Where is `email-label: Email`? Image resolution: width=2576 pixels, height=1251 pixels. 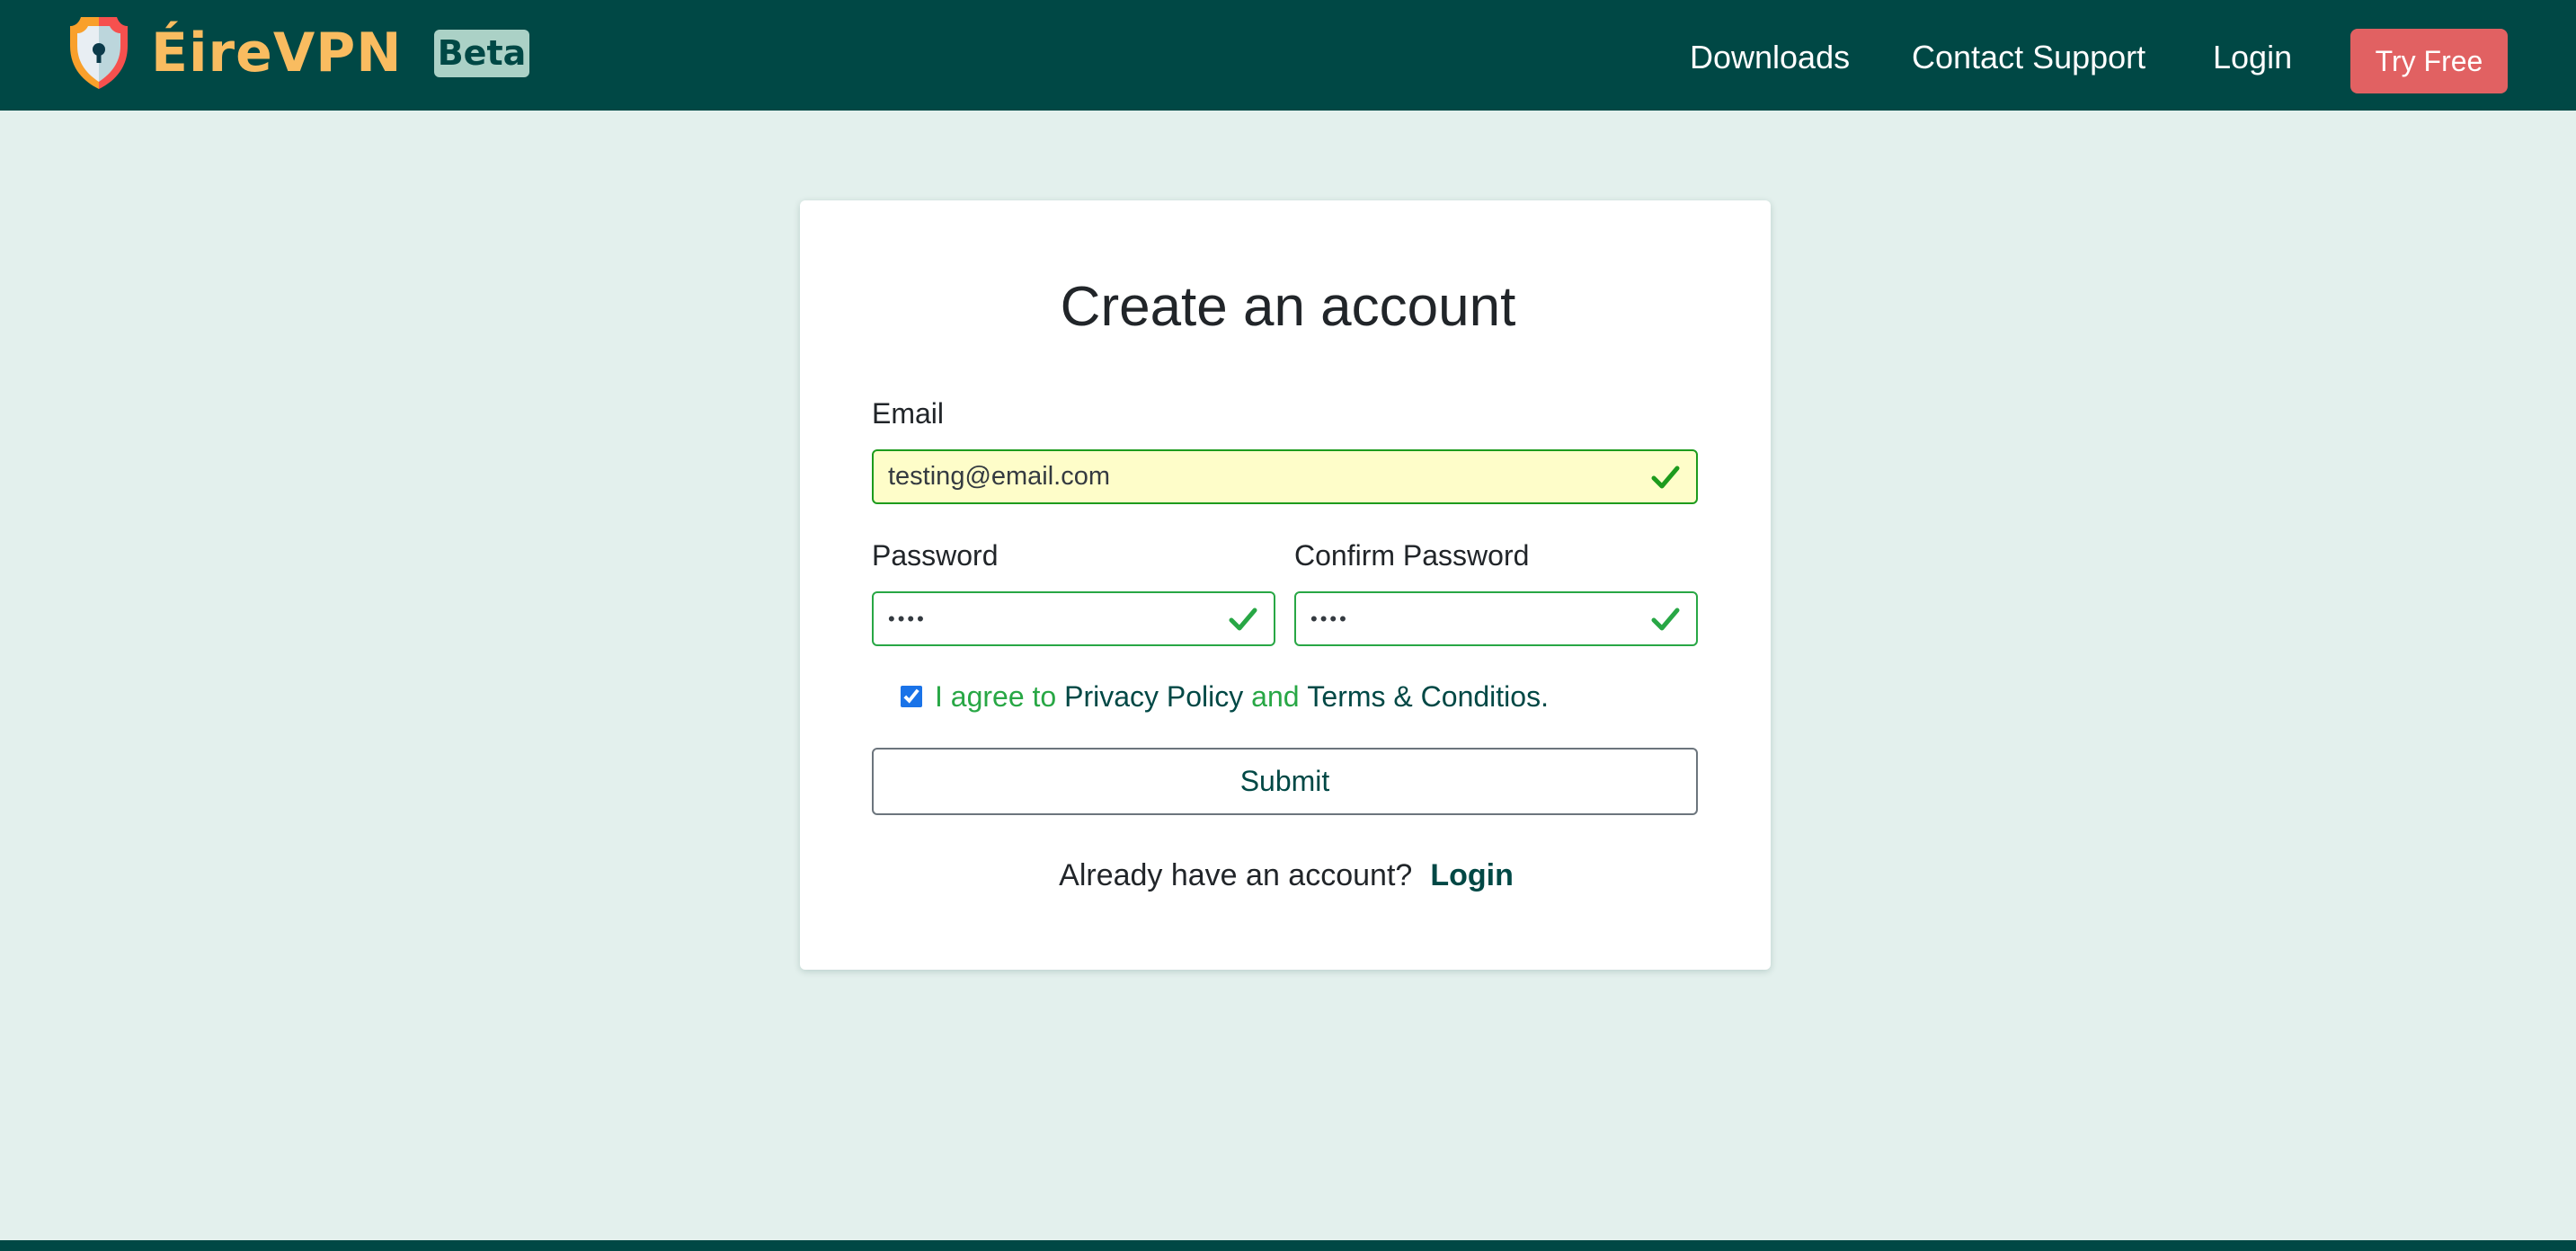
email-label: Email is located at coordinates (908, 413).